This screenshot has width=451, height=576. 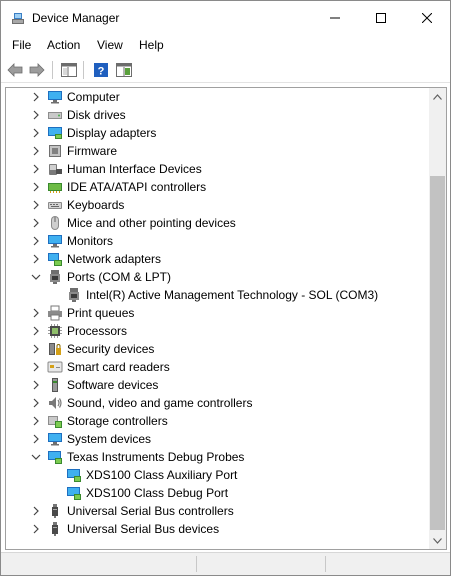 I want to click on tree-node-label: Firmware, so click(x=92, y=151).